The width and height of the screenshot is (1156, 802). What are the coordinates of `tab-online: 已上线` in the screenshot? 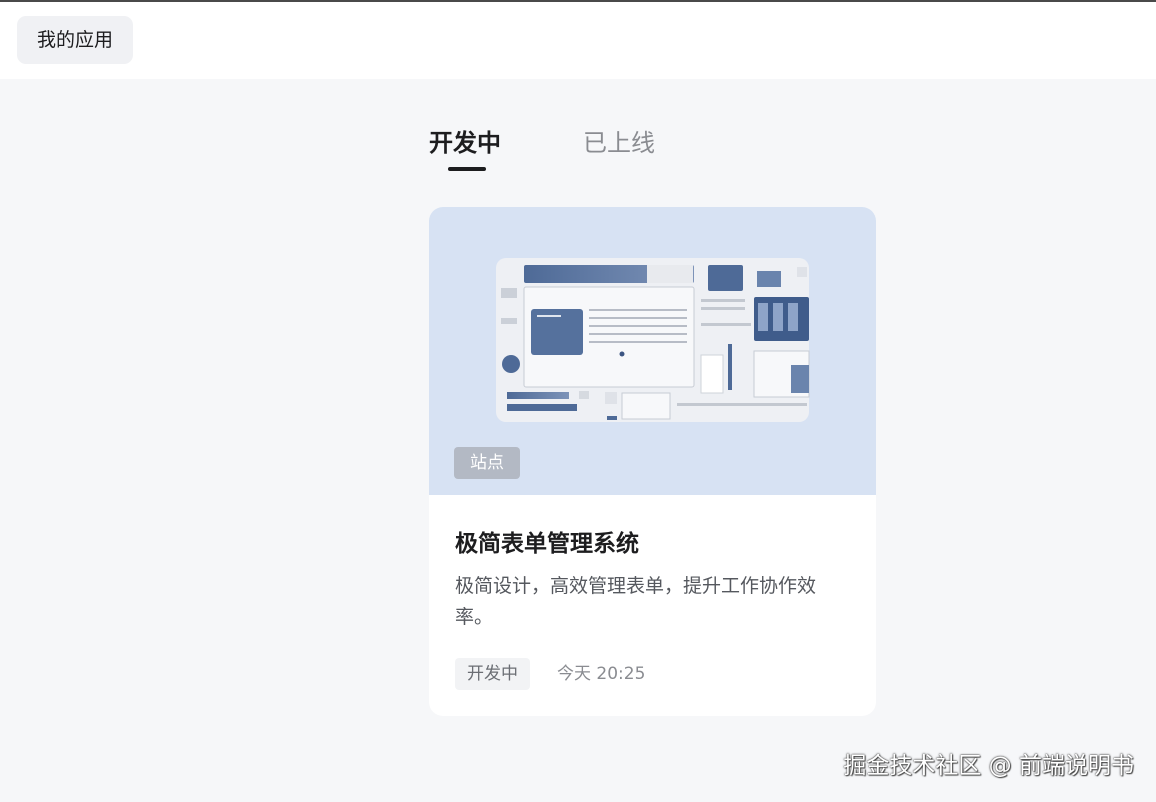 It's located at (619, 140).